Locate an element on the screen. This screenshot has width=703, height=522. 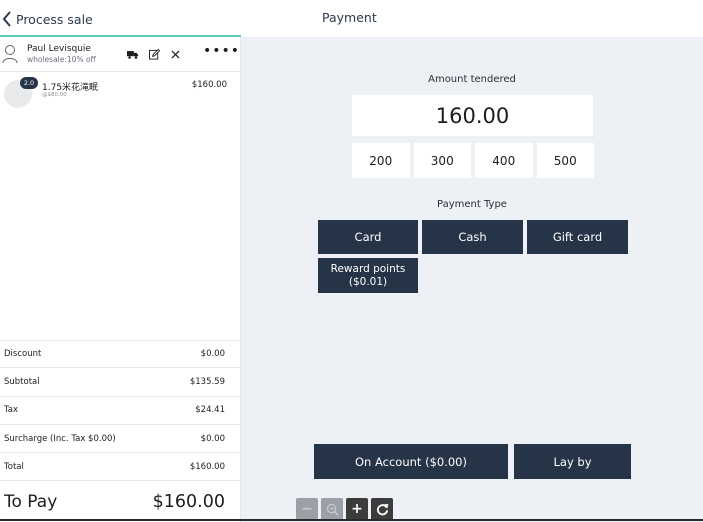
zoom-out-icon is located at coordinates (332, 509).